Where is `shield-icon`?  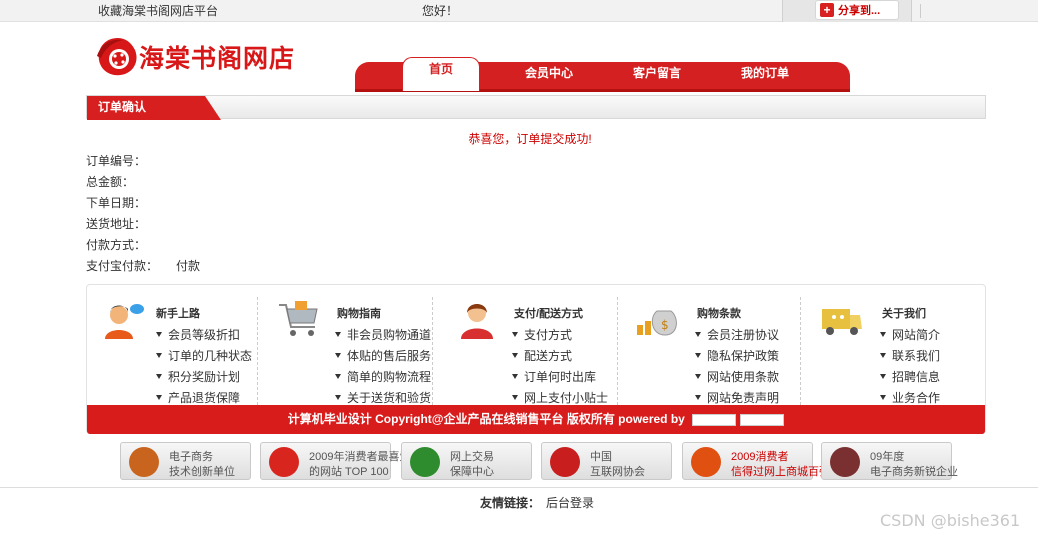 shield-icon is located at coordinates (425, 462).